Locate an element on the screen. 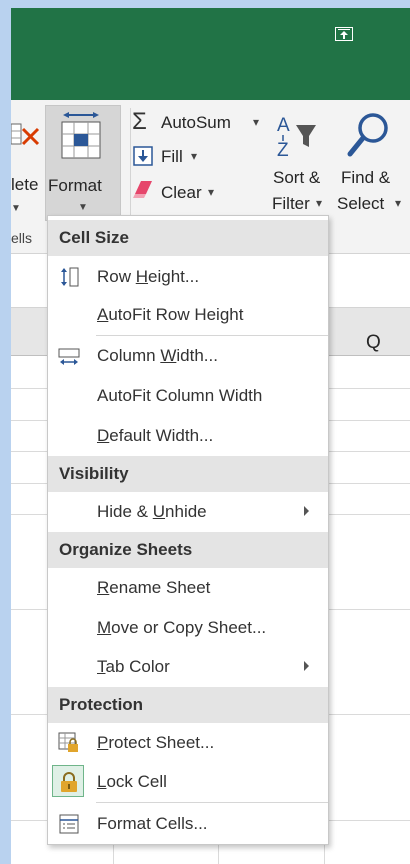  autosum-label: AutoSum is located at coordinates (196, 122).